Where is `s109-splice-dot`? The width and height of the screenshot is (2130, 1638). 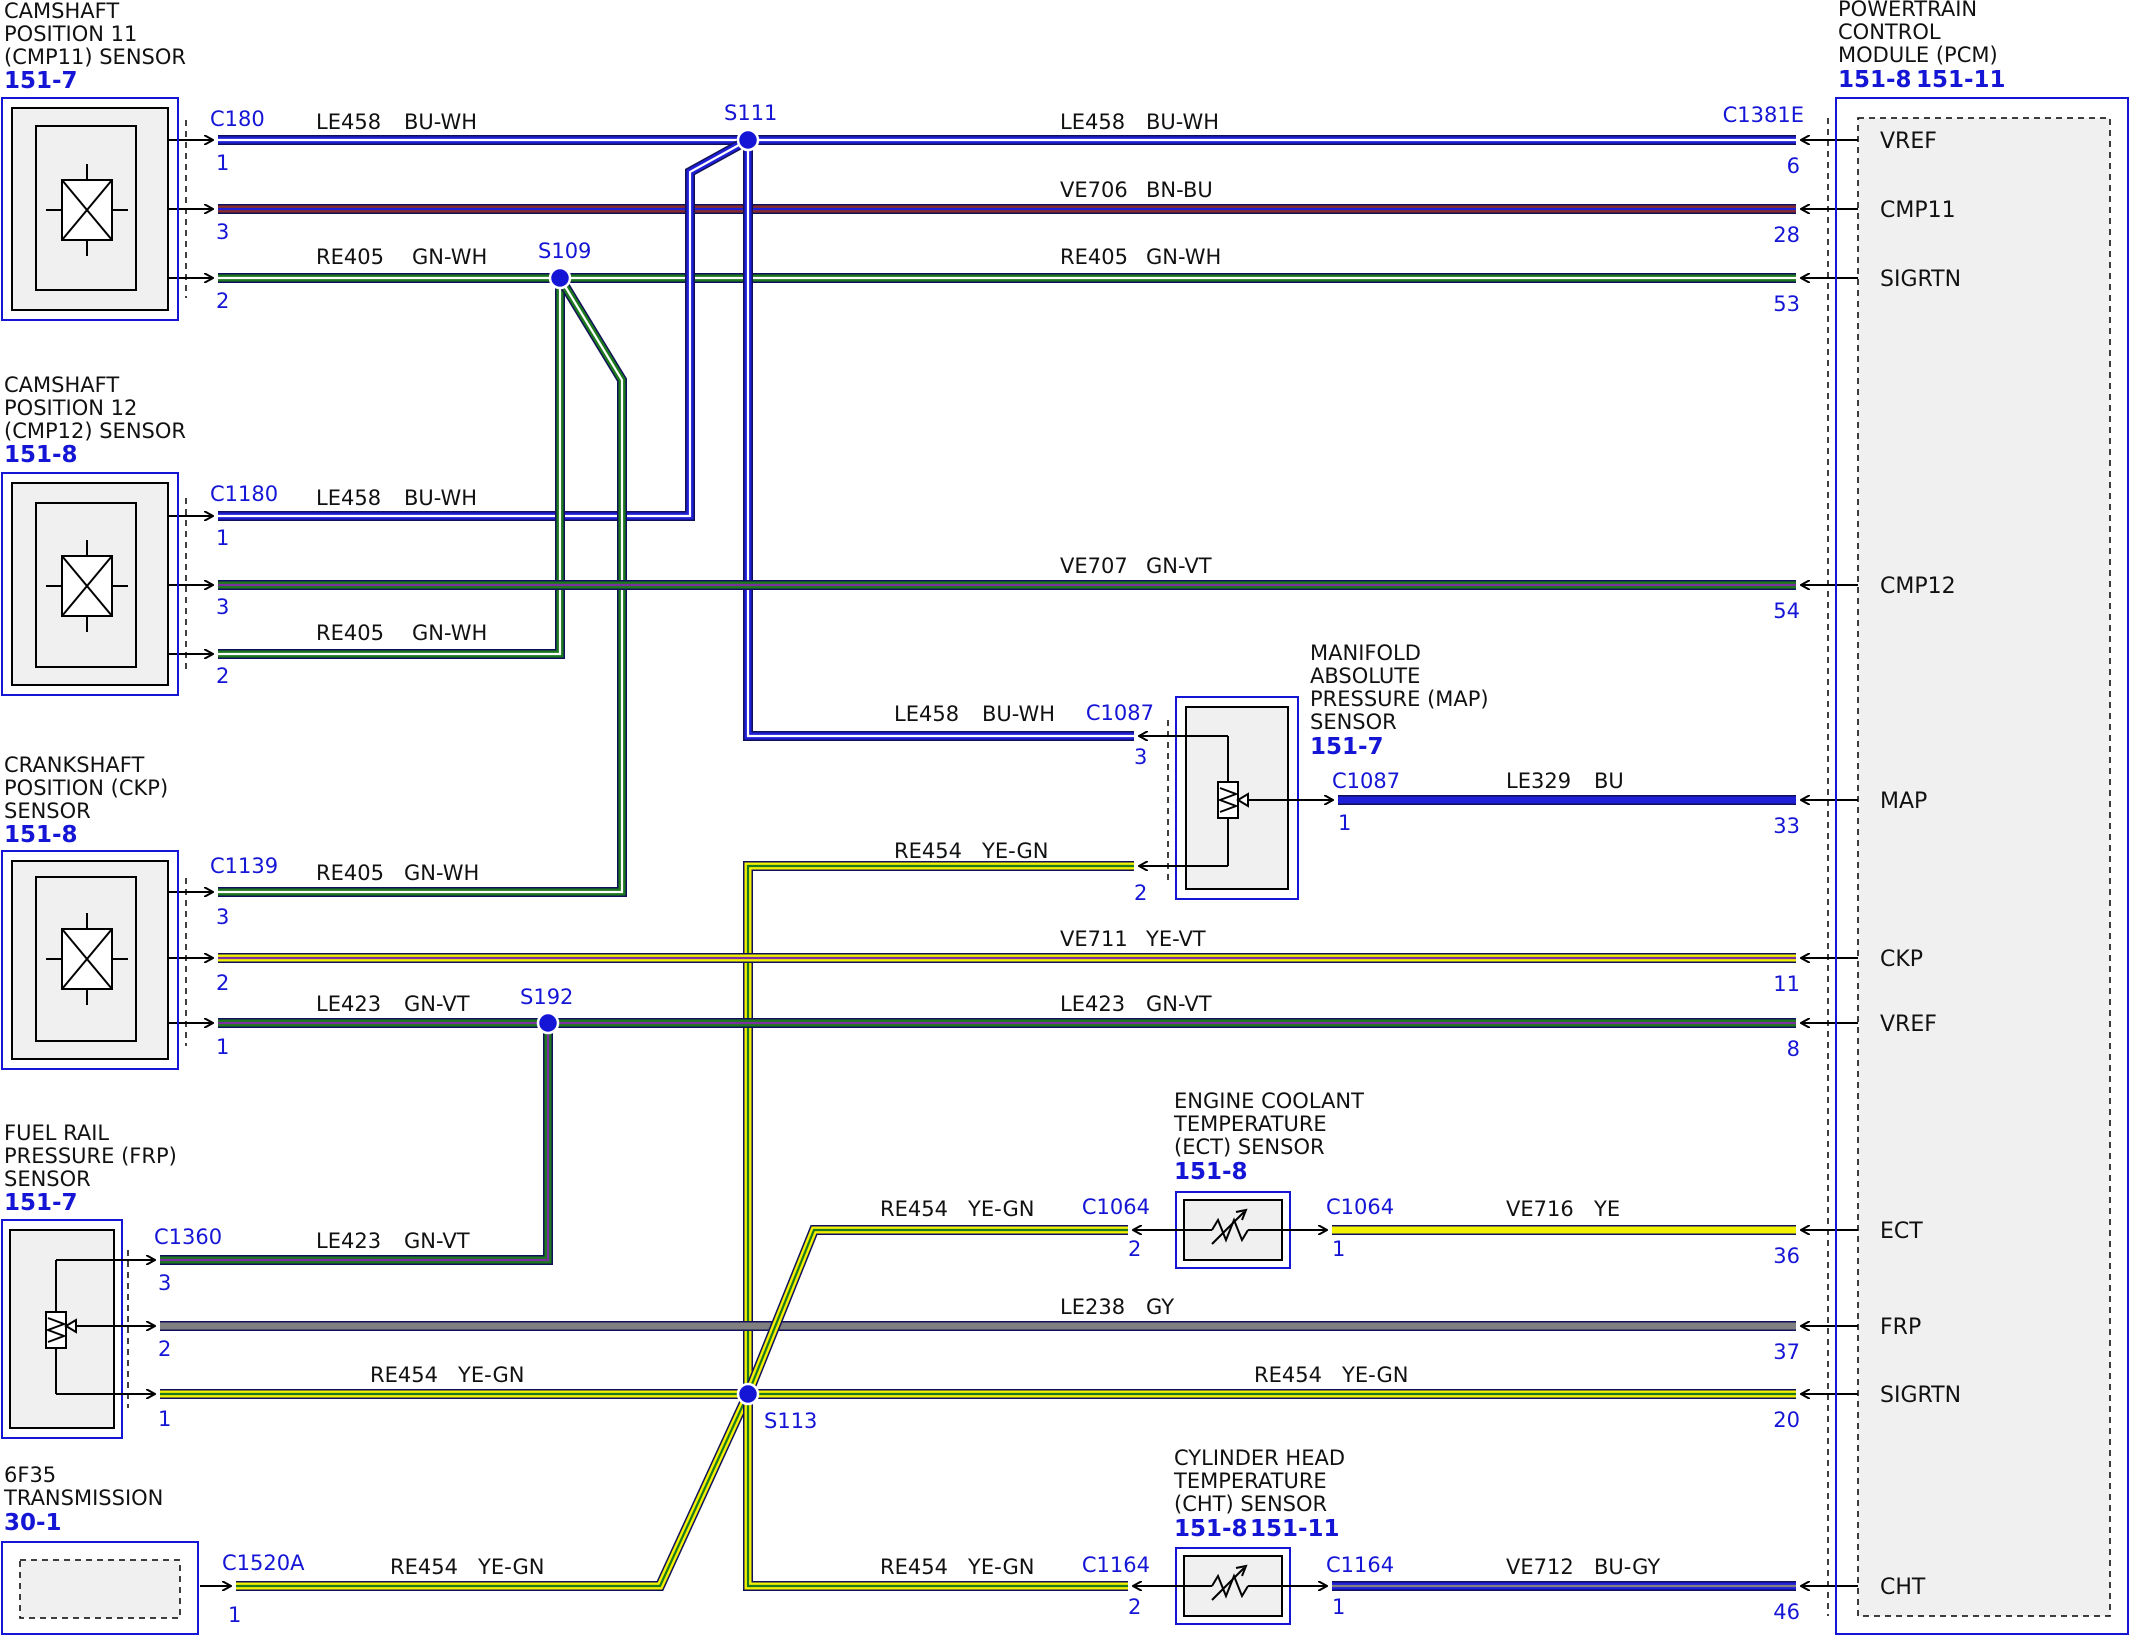 s109-splice-dot is located at coordinates (560, 278).